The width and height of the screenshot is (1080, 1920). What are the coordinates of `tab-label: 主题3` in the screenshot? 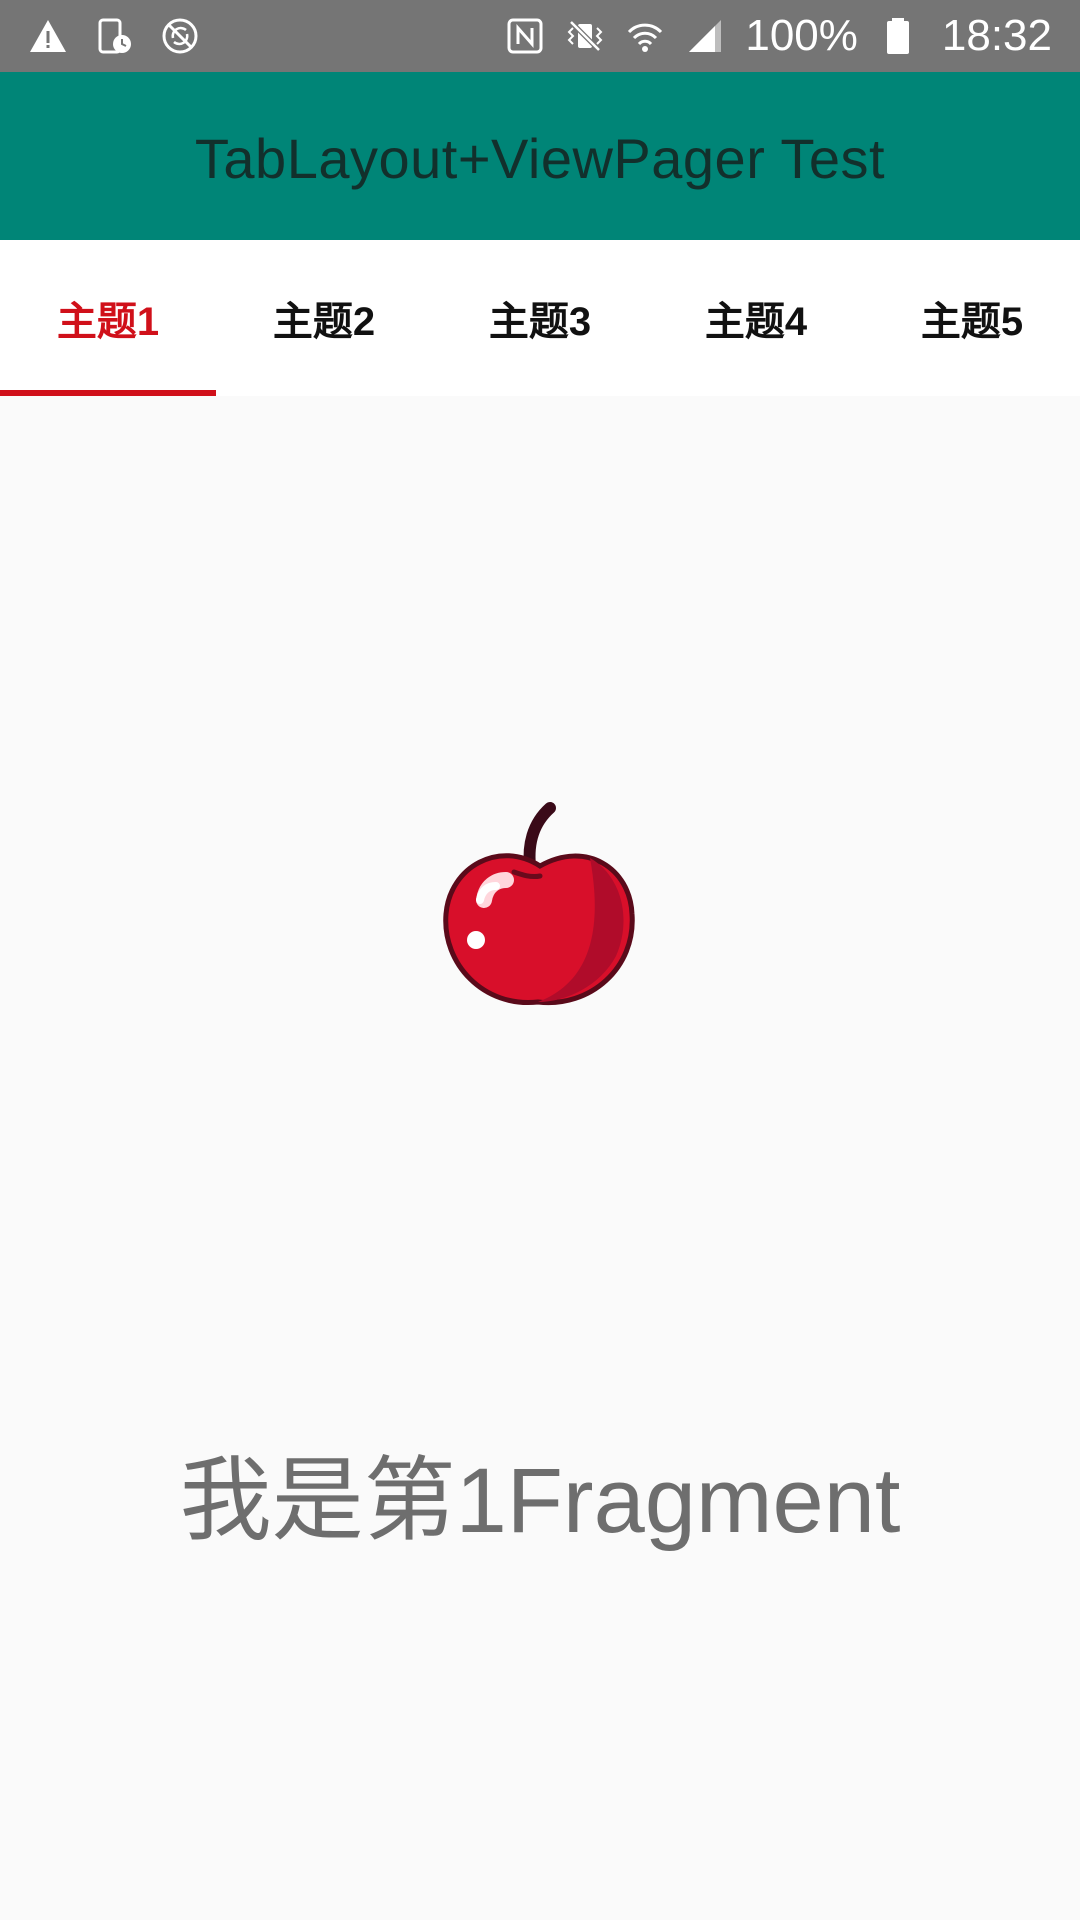 It's located at (540, 322).